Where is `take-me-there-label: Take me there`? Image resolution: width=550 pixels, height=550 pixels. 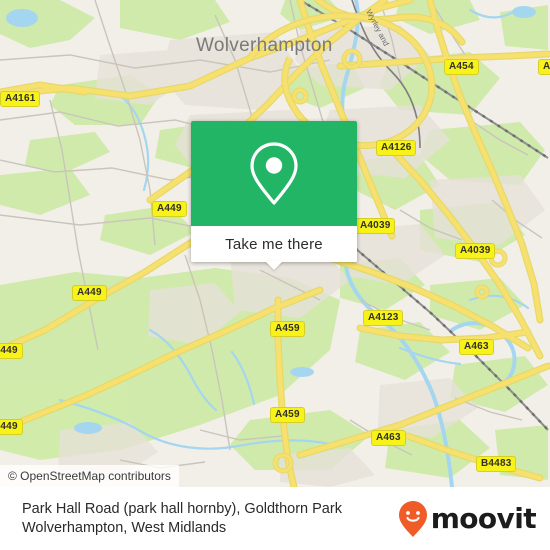 take-me-there-label: Take me there is located at coordinates (274, 244).